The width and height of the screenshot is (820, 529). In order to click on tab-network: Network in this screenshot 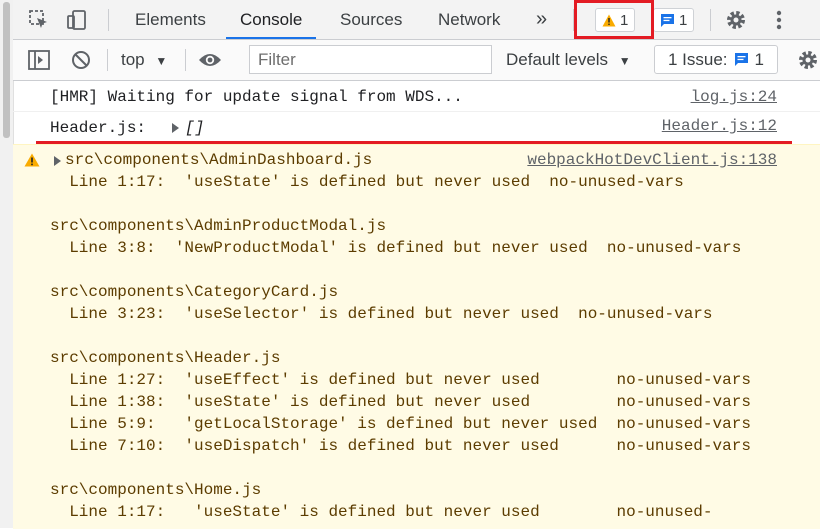, I will do `click(469, 19)`.